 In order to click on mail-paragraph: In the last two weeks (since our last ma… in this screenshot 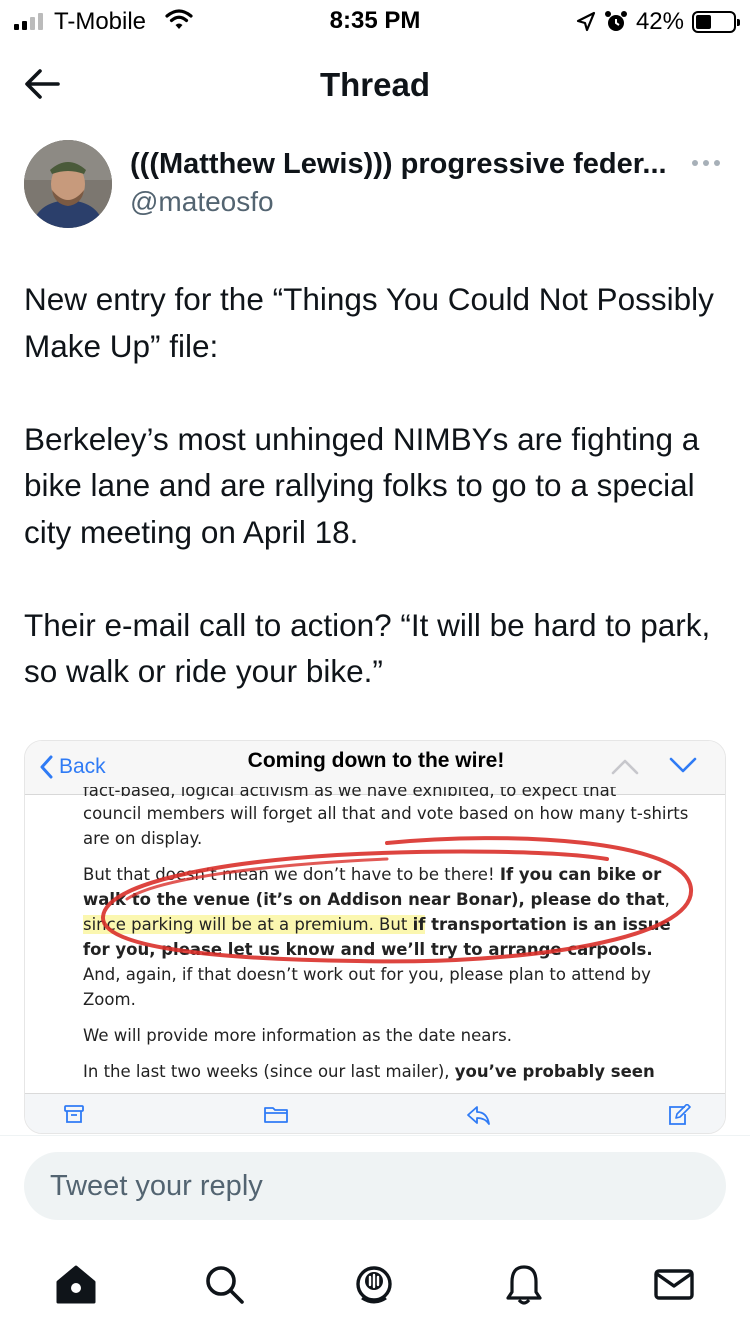, I will do `click(369, 1071)`.